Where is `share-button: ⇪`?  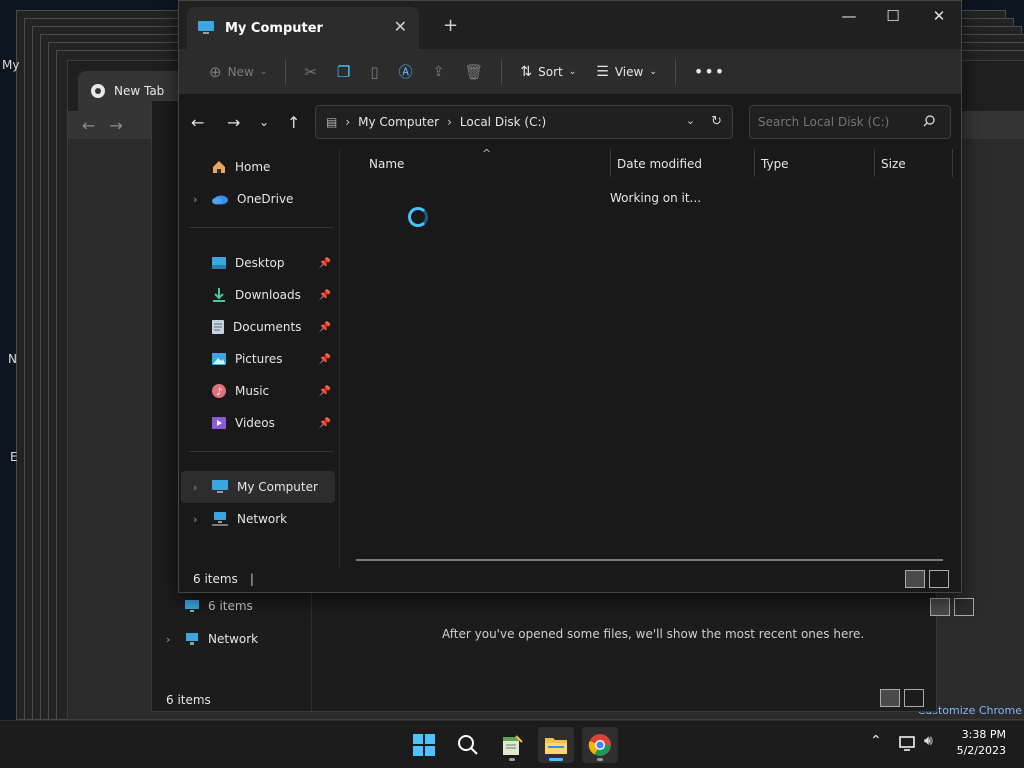 share-button: ⇪ is located at coordinates (439, 72).